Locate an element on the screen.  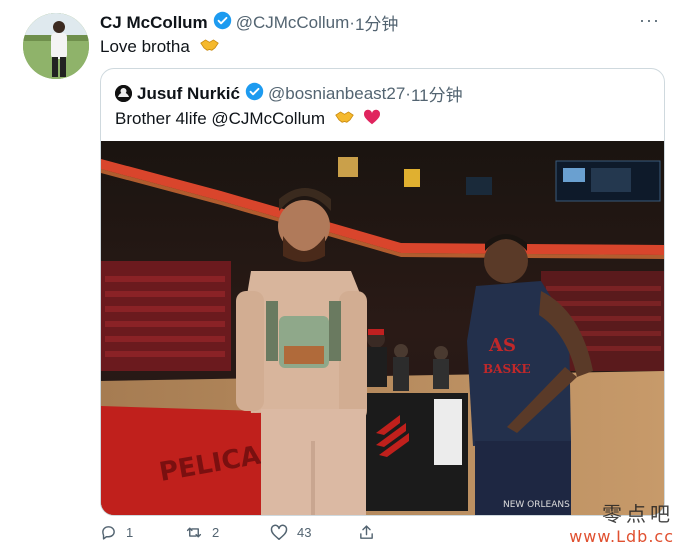
watermark-url: www.Ldb.cc is located at coordinates (621, 536).